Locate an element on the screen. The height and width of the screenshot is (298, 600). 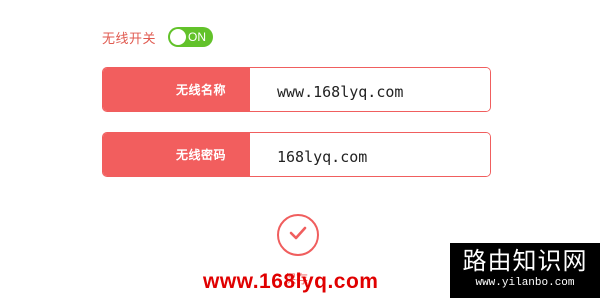
toggle-knob is located at coordinates (178, 37).